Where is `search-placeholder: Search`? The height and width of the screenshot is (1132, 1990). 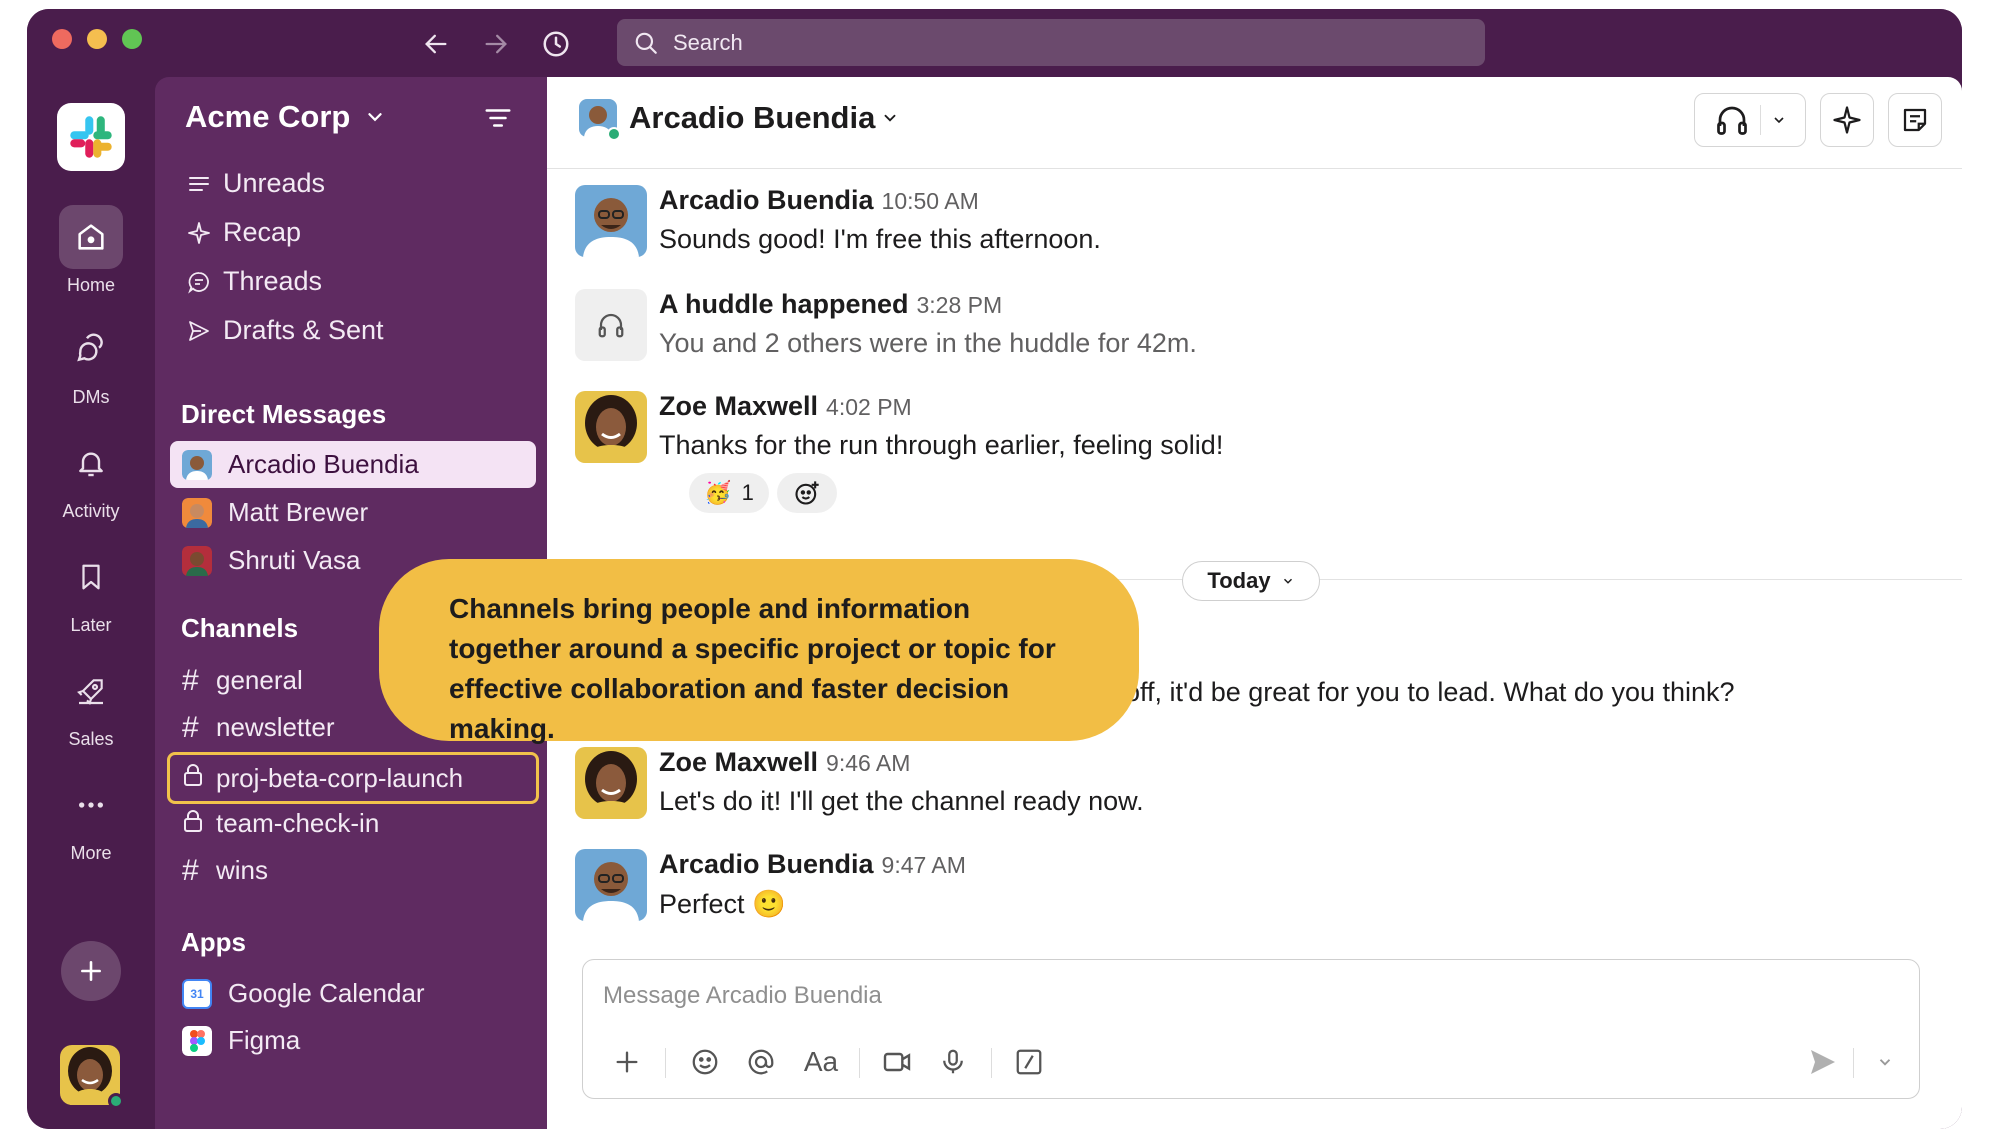
search-placeholder: Search is located at coordinates (708, 42).